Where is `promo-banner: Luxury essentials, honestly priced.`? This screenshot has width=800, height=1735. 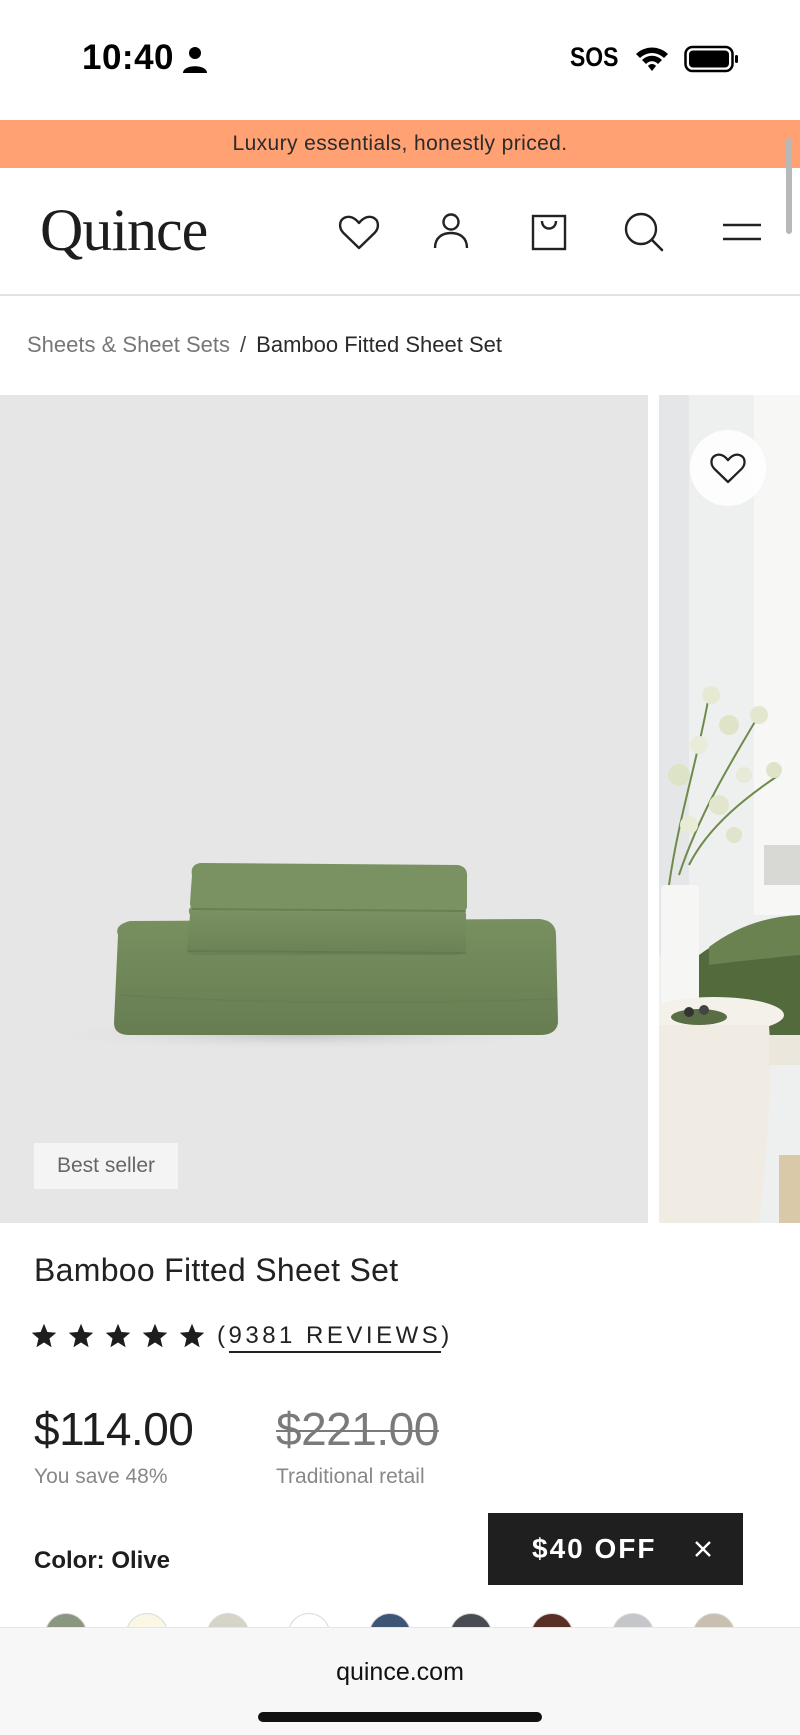
promo-banner: Luxury essentials, honestly priced. is located at coordinates (400, 144).